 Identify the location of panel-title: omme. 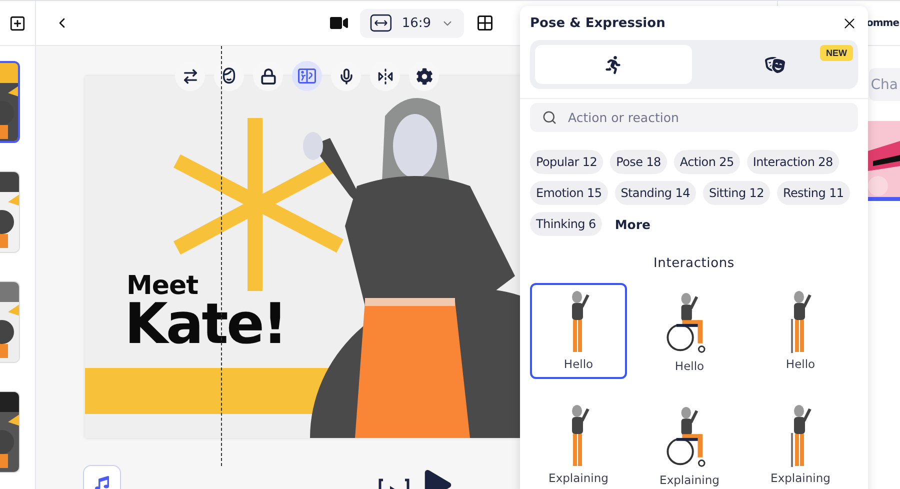
(883, 23).